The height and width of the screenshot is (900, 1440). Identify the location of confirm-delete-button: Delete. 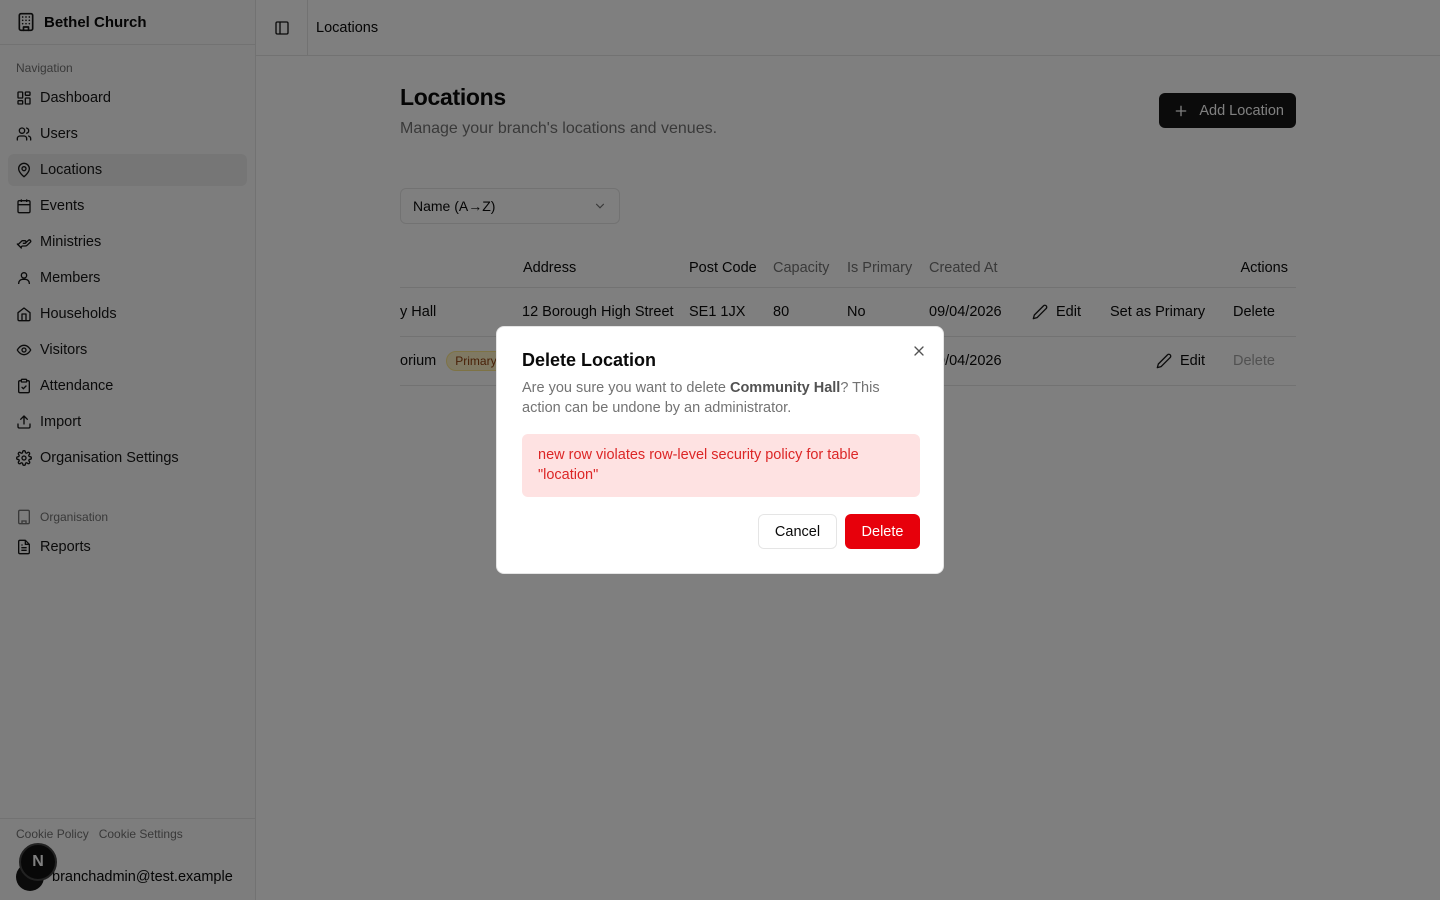
(882, 531).